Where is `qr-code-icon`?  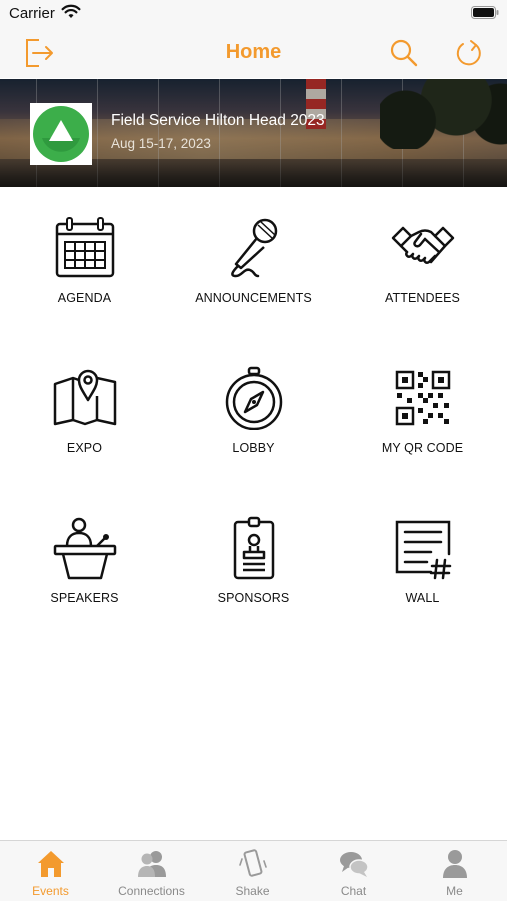
qr-code-icon is located at coordinates (422, 398).